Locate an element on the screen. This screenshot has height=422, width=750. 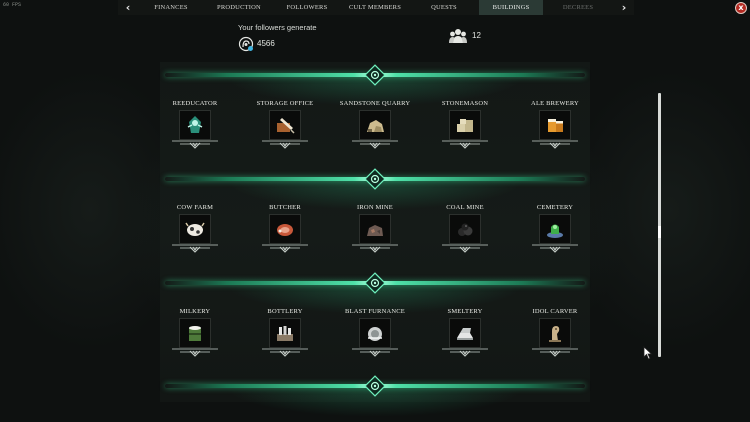
close-button: x is located at coordinates (741, 8).